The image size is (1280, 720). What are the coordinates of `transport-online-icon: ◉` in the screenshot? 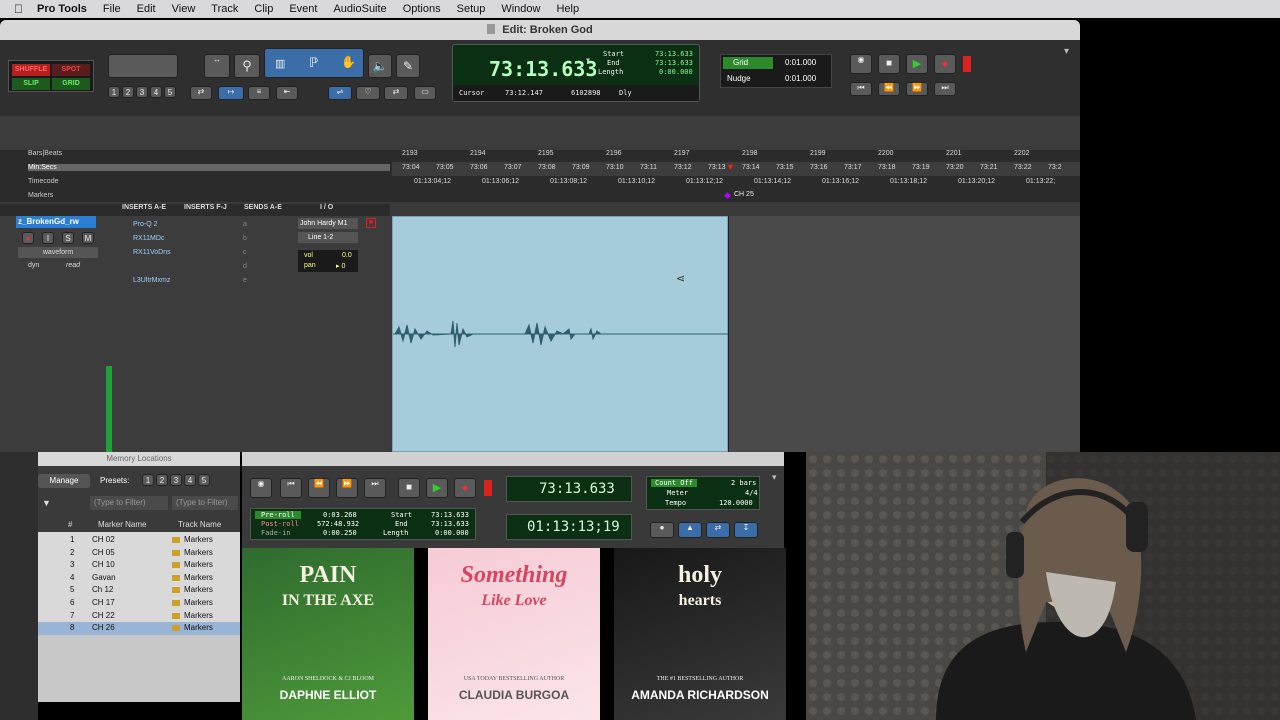 It's located at (261, 488).